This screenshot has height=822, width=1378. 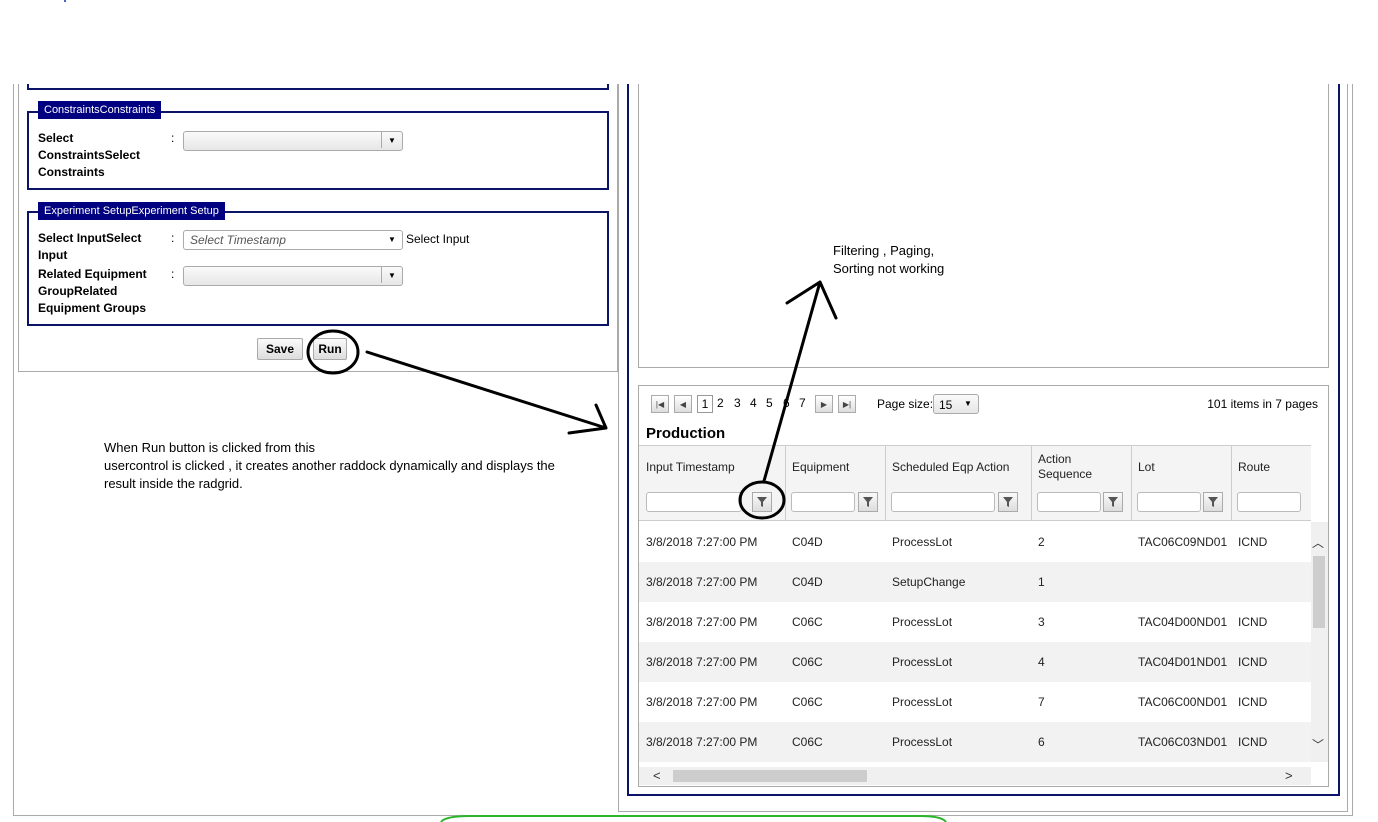 What do you see at coordinates (800, 381) in the screenshot?
I see `filter-to-note-arrow` at bounding box center [800, 381].